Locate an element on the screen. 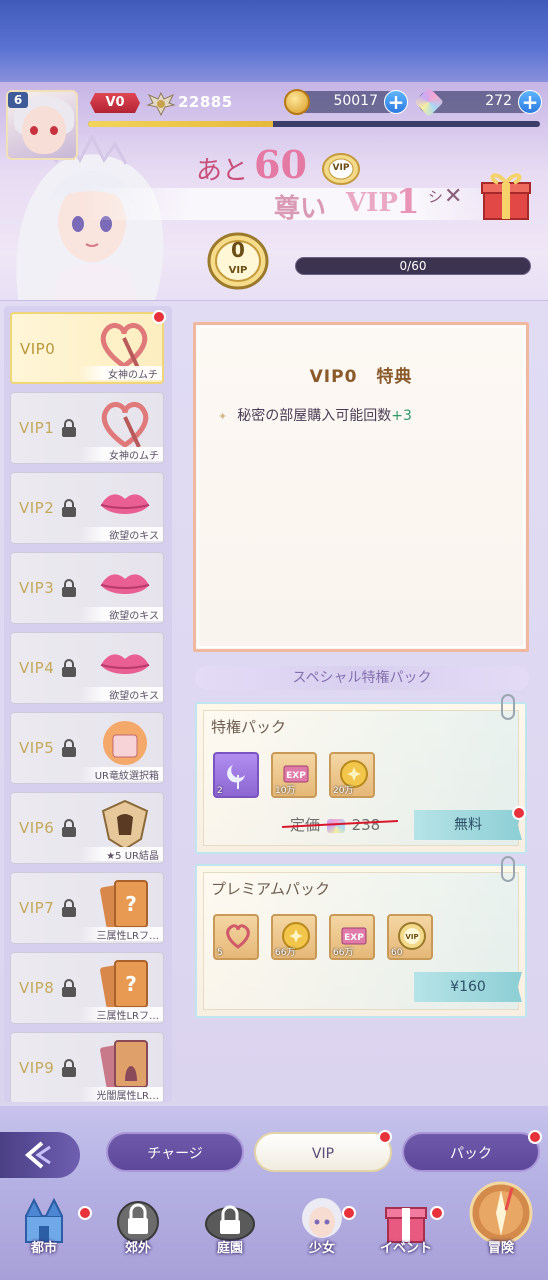  vip-points-icon: VIP is located at coordinates (341, 169).